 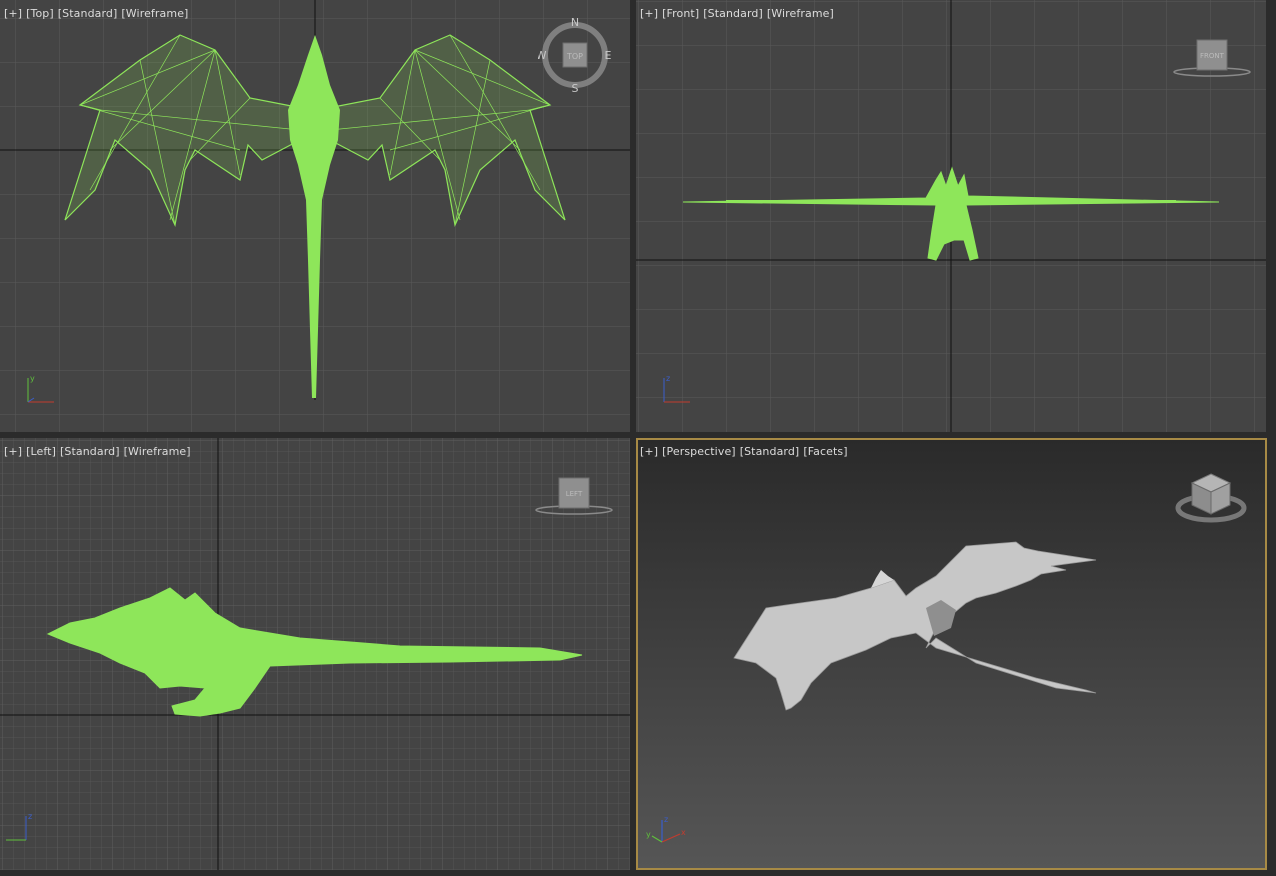 I want to click on viewport-front-label: [+] [Front] [Standard] [Wireframe], so click(x=739, y=13).